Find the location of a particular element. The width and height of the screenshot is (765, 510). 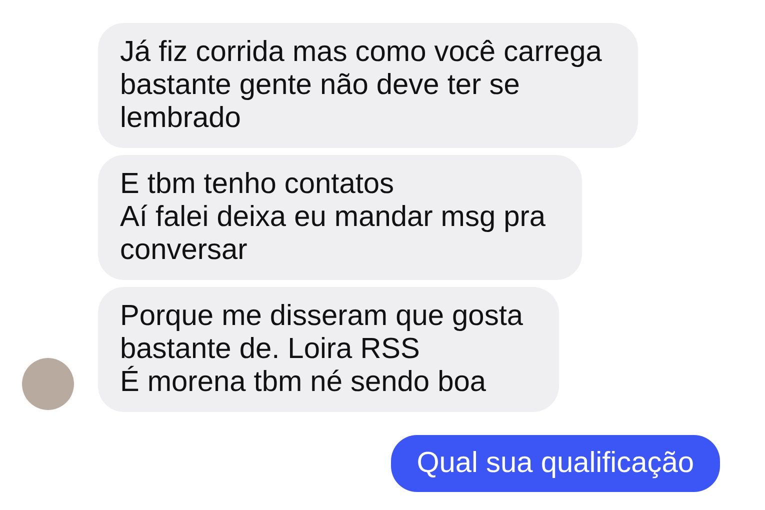

message-bubble: Porque me disseram que gosta bastante de. Loira RSS É morena tbm né sendo boa is located at coordinates (328, 349).